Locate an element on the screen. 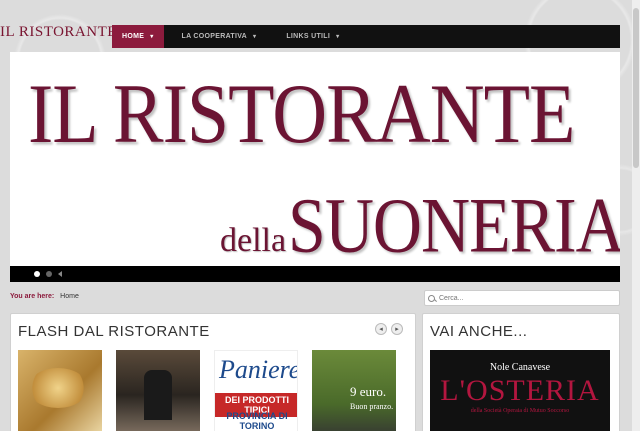 The image size is (640, 431). breadcrumb: You are here: Home is located at coordinates (44, 296).